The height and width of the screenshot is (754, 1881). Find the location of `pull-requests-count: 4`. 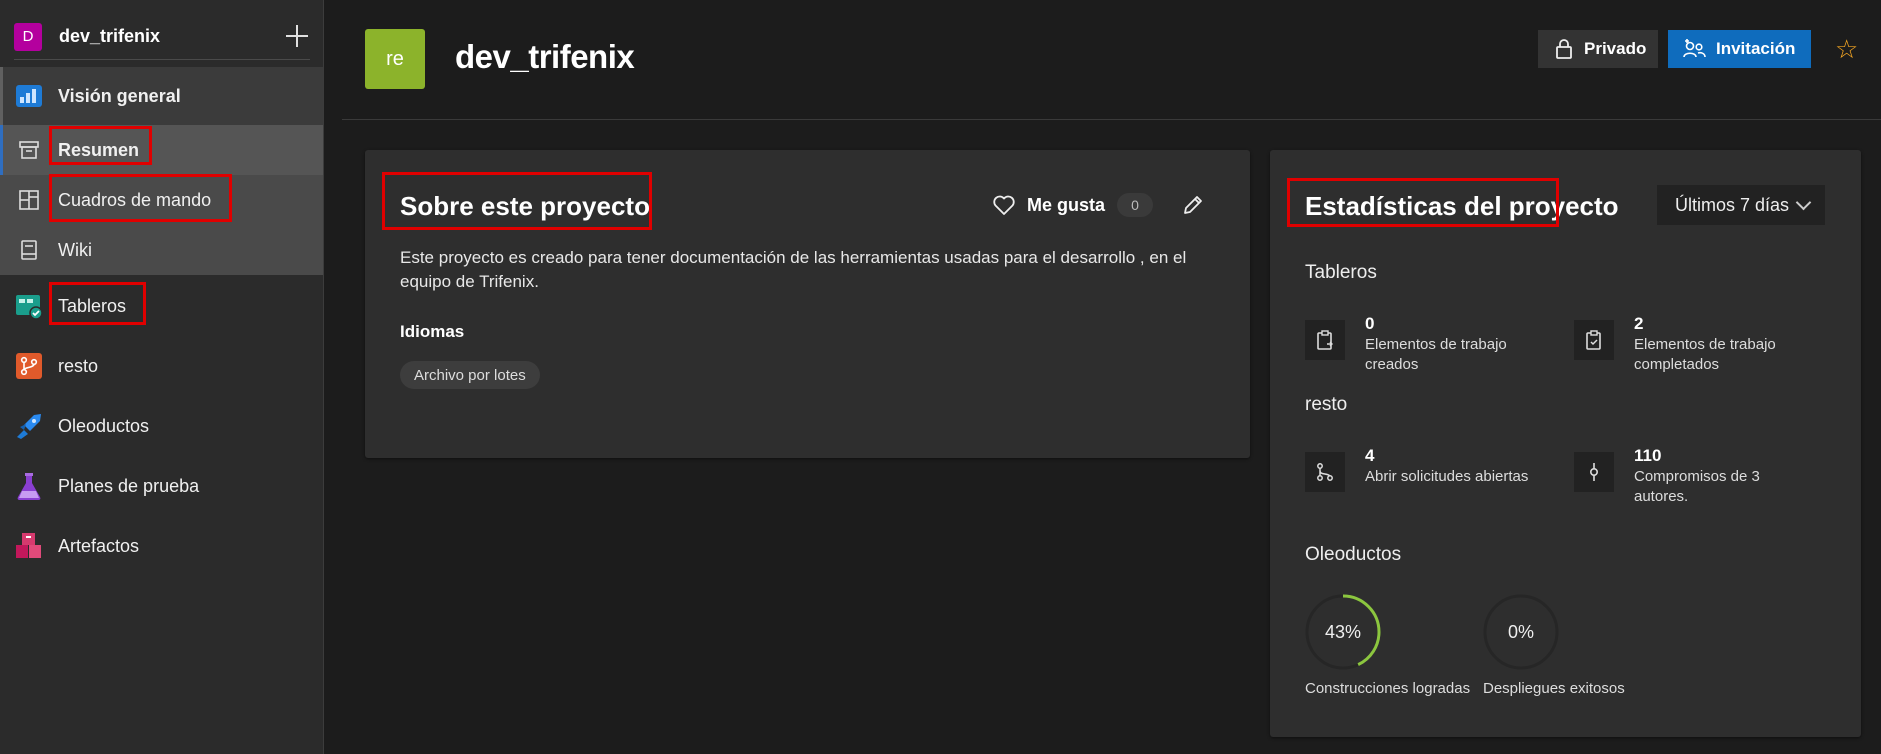

pull-requests-count: 4 is located at coordinates (1370, 455).